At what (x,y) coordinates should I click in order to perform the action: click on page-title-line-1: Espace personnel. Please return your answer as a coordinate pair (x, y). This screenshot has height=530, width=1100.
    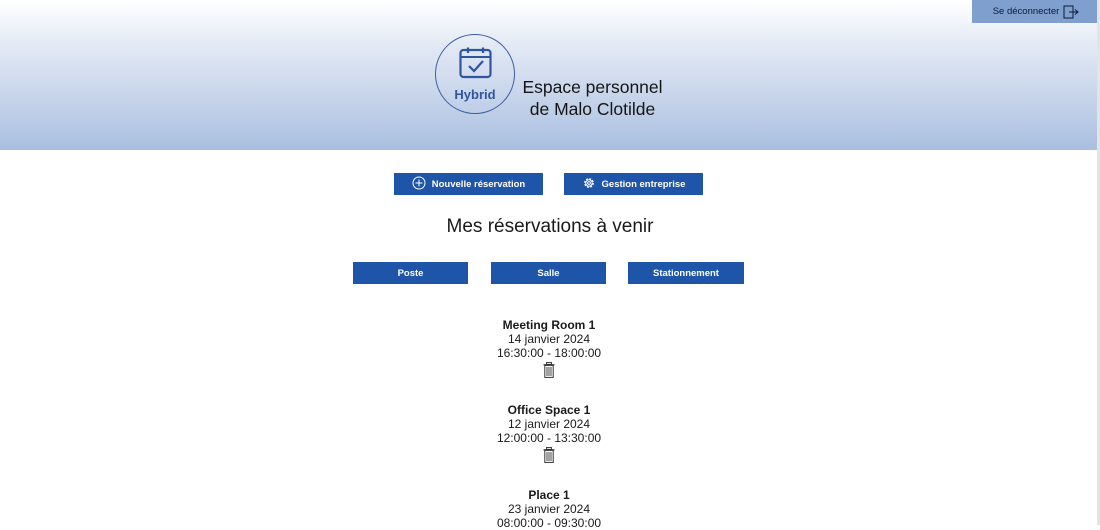
    Looking at the image, I should click on (592, 87).